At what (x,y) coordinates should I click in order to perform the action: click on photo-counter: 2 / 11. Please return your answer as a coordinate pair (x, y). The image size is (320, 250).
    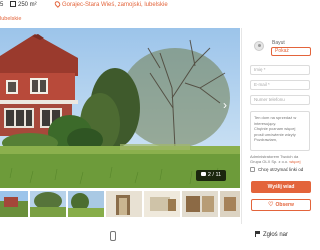
    Looking at the image, I should click on (211, 175).